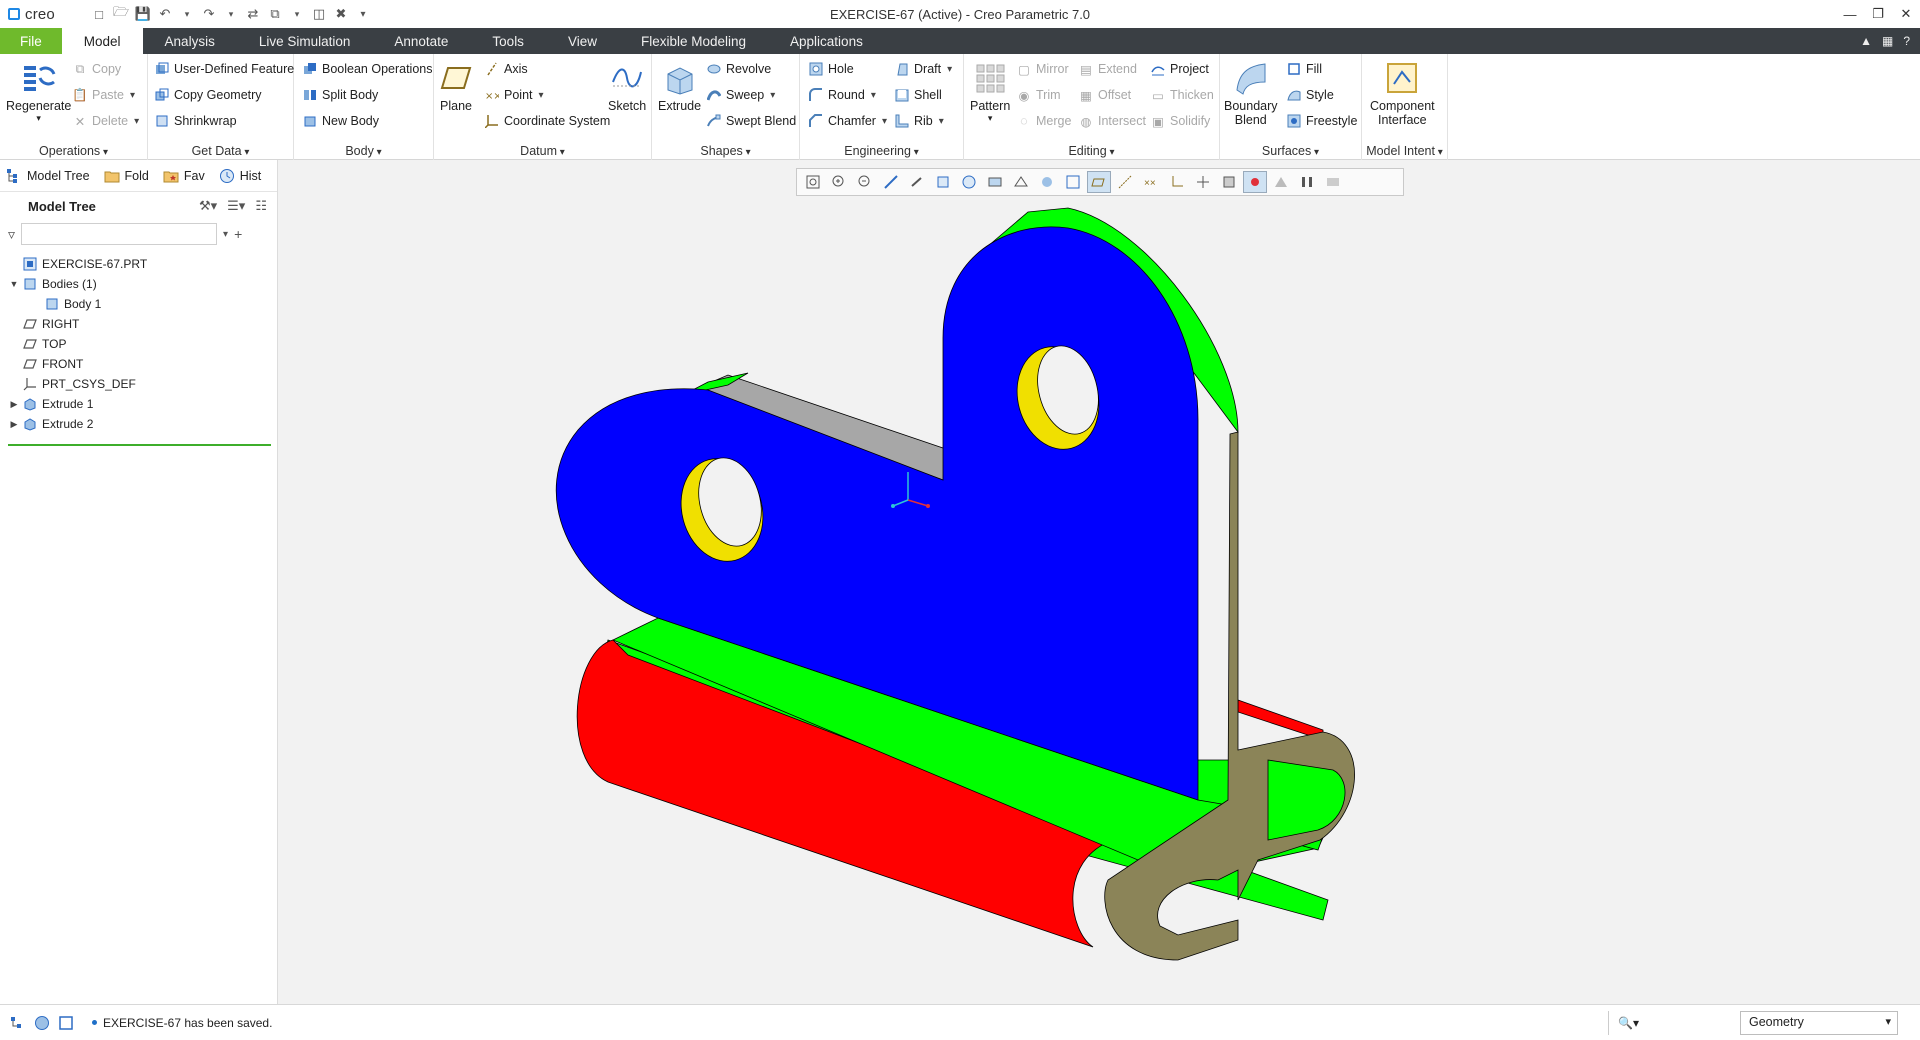  I want to click on minimize-icon: —, so click(1850, 14).